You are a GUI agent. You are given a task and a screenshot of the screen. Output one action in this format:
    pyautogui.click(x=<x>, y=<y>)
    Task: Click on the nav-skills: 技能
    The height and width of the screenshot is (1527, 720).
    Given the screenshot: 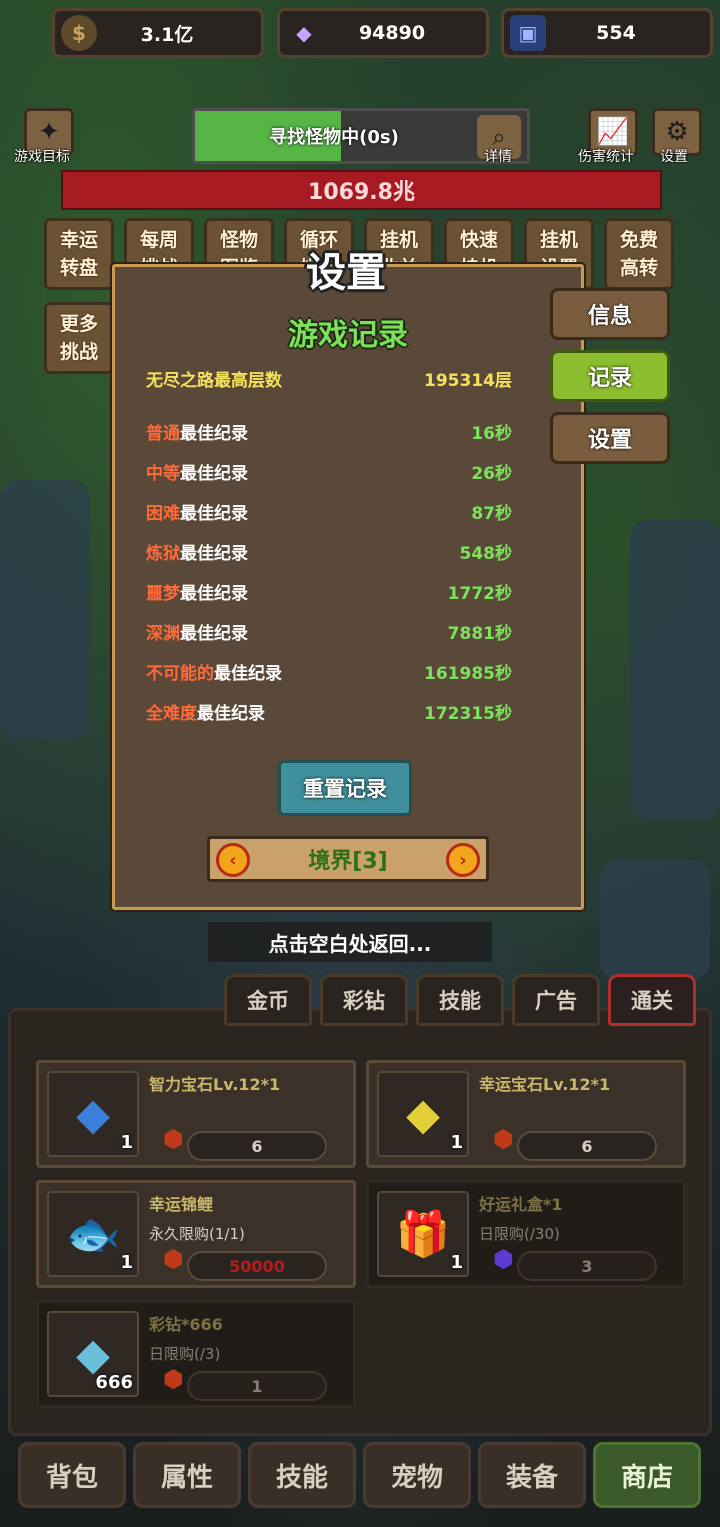 What is the action you would take?
    pyautogui.click(x=302, y=1475)
    